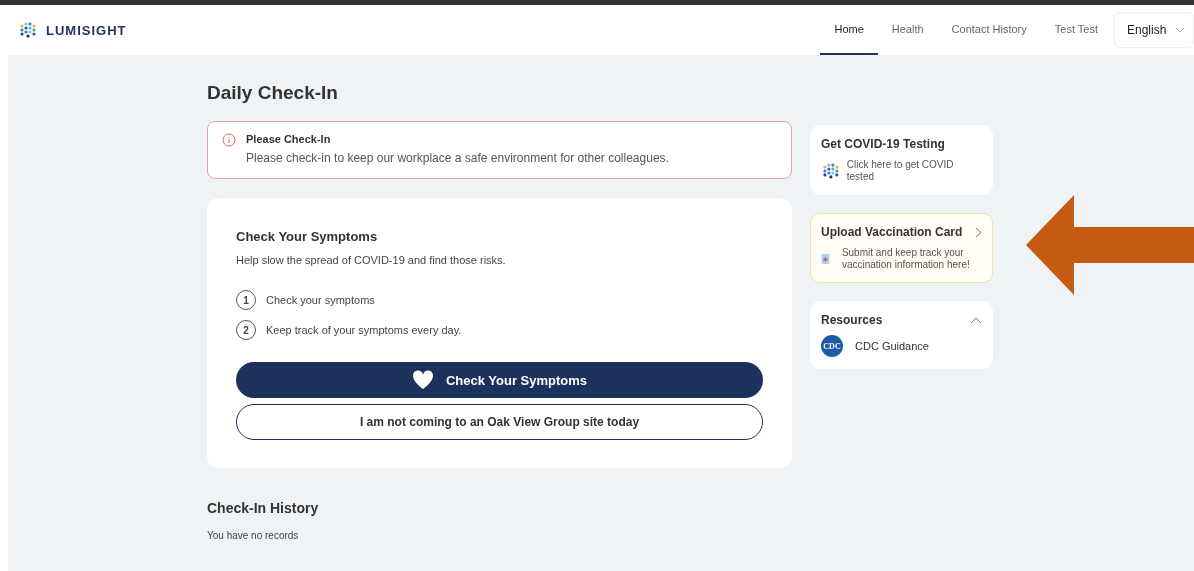 Image resolution: width=1194 pixels, height=571 pixels. Describe the element at coordinates (1180, 30) in the screenshot. I see `chevron-down-icon` at that location.